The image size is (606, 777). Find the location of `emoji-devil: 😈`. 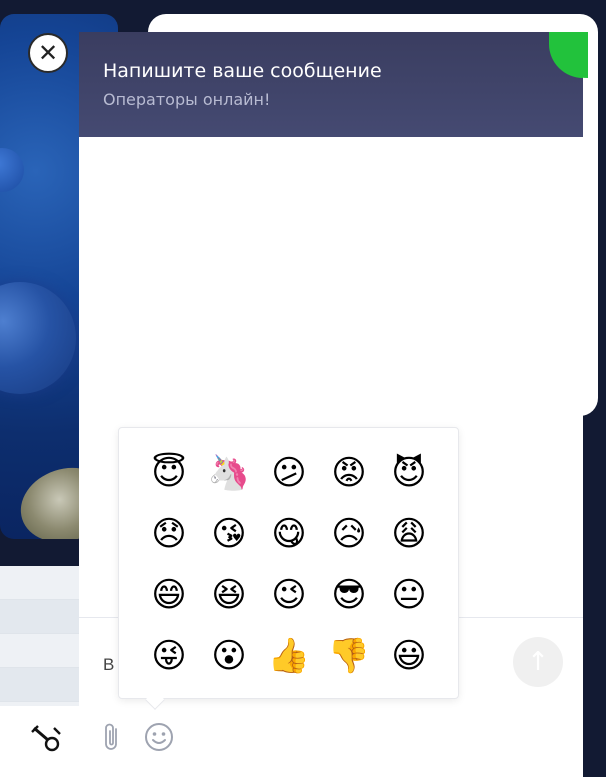

emoji-devil: 😈 is located at coordinates (409, 472).